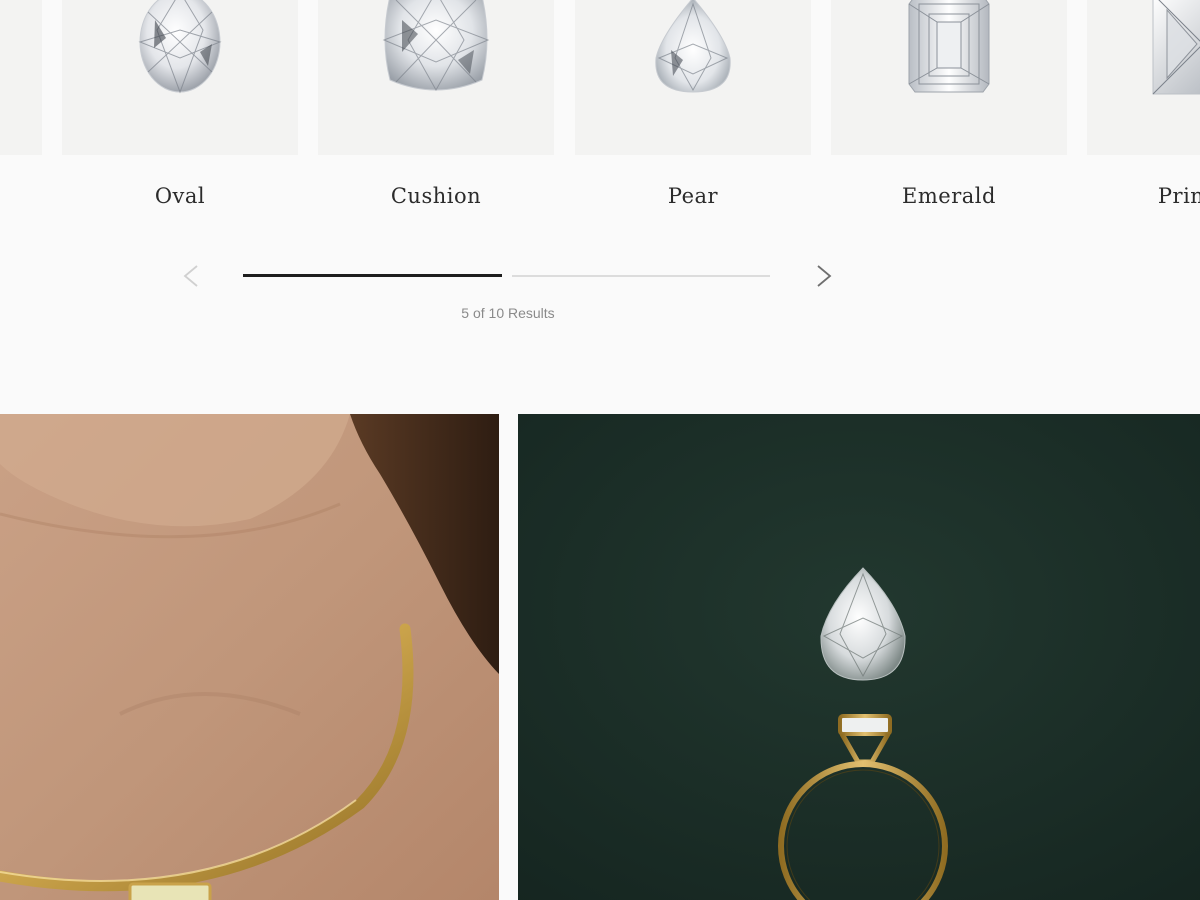 The image size is (1200, 900). What do you see at coordinates (506, 276) in the screenshot?
I see `carousel-progress-bar` at bounding box center [506, 276].